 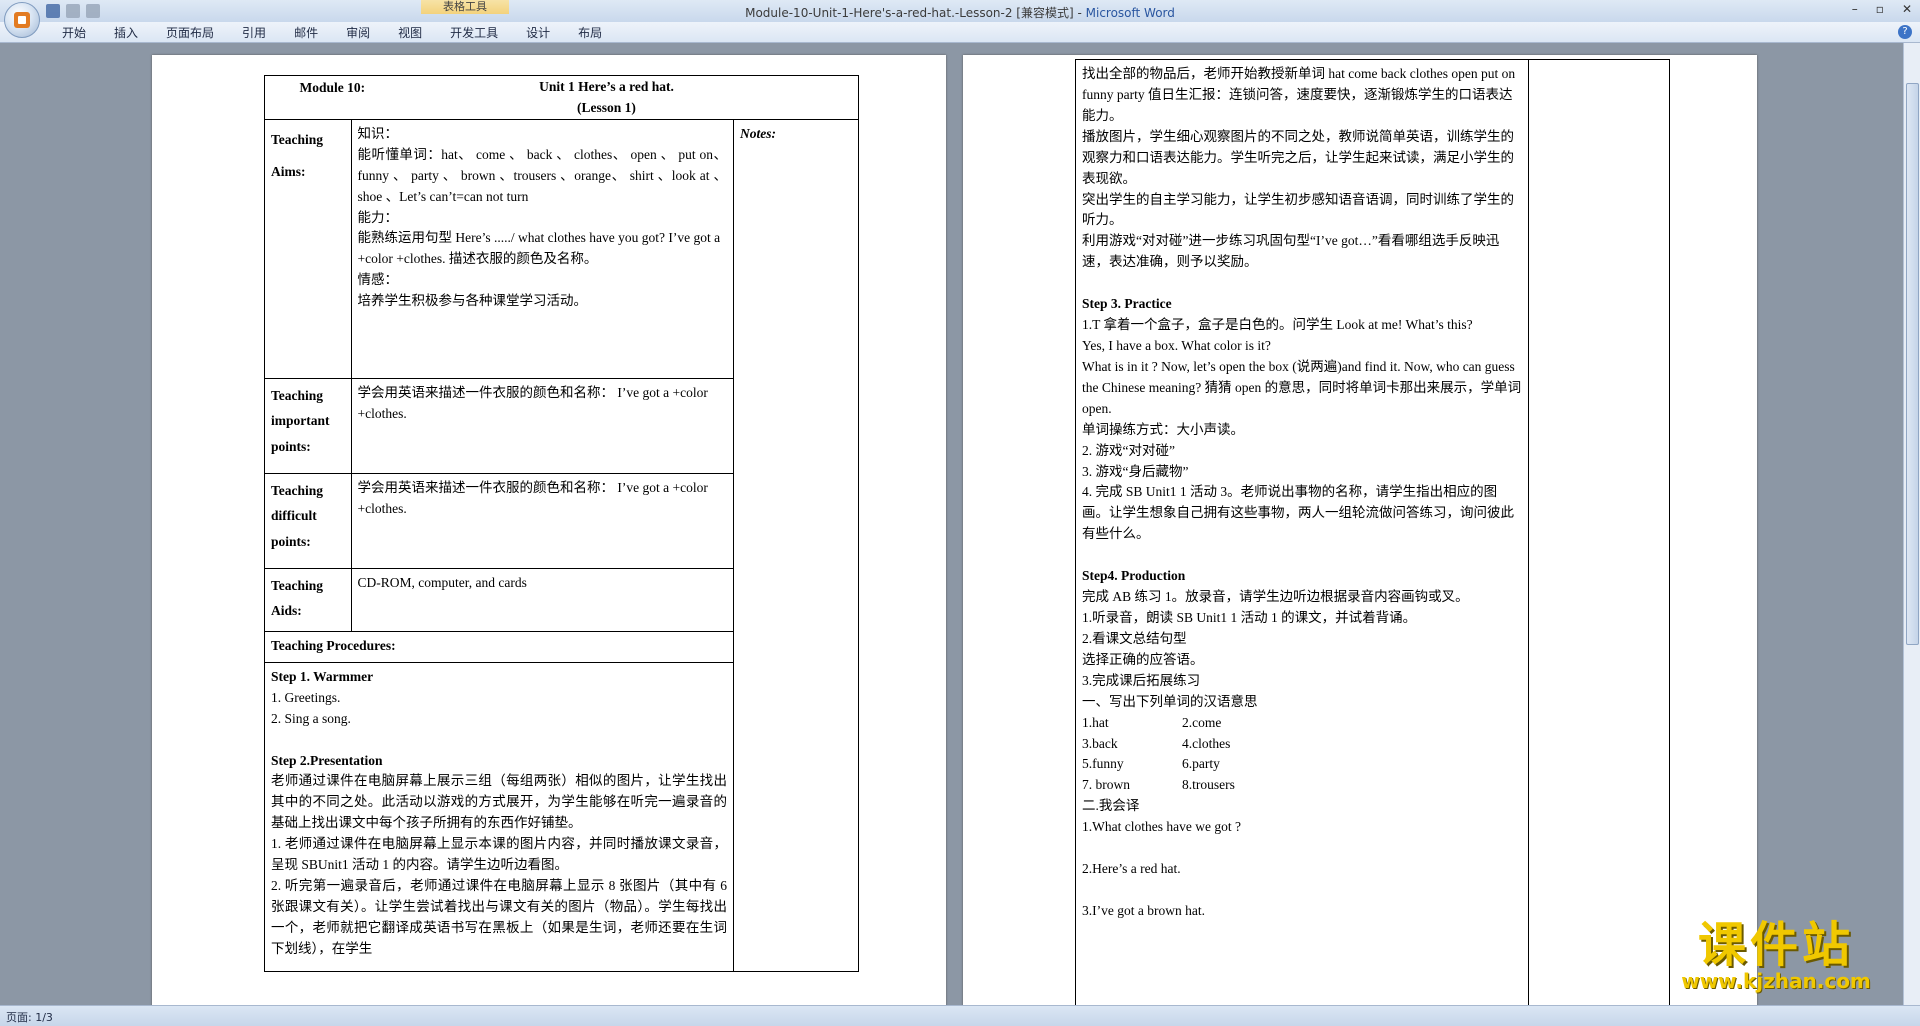 What do you see at coordinates (378, 217) in the screenshot?
I see `aims-line: 能力：` at bounding box center [378, 217].